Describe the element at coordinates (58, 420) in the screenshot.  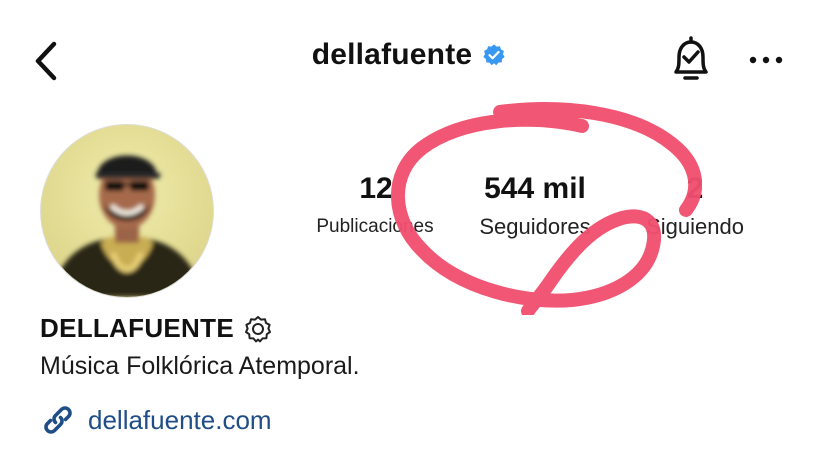
I see `link-icon` at that location.